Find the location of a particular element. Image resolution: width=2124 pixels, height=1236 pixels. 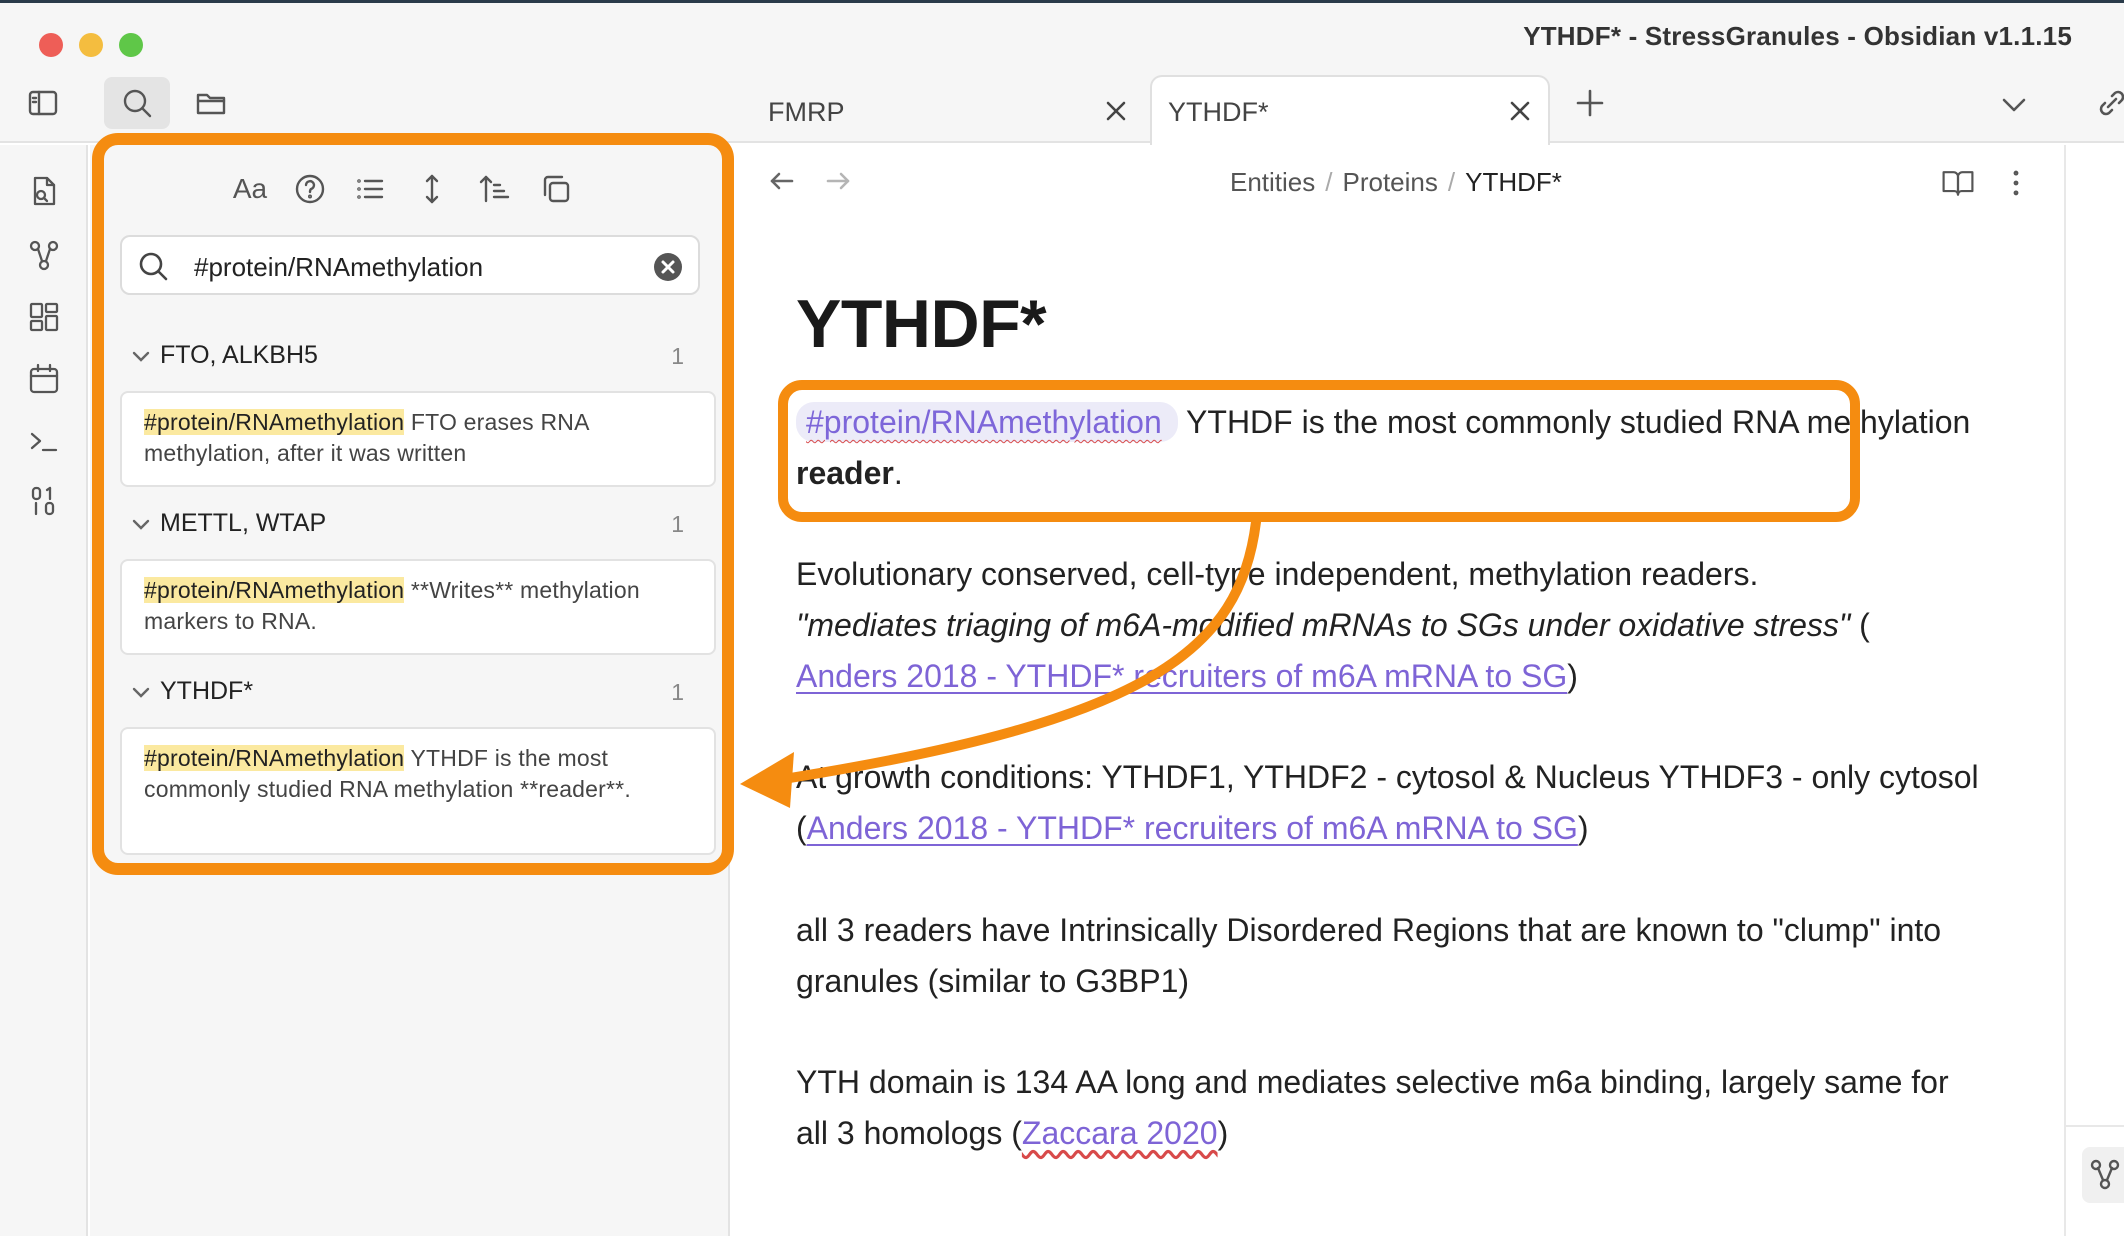

layout-grid-icon is located at coordinates (44, 317).